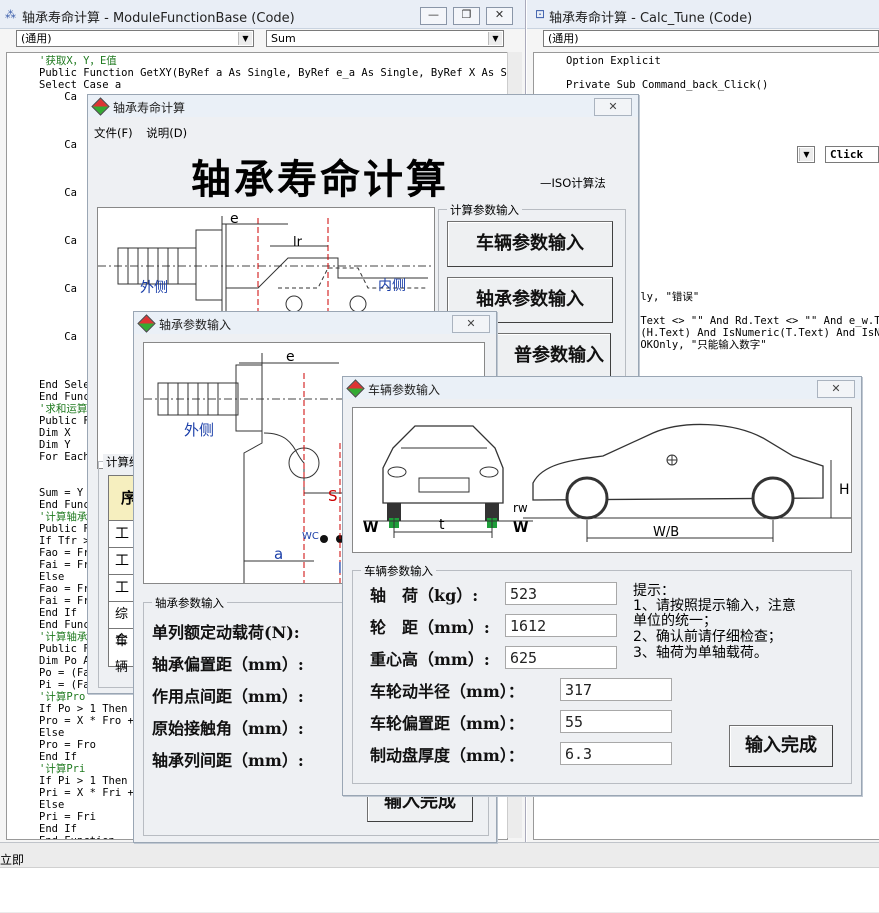 The height and width of the screenshot is (913, 879). I want to click on vehicle-params-button: 车辆参数输入, so click(530, 244).